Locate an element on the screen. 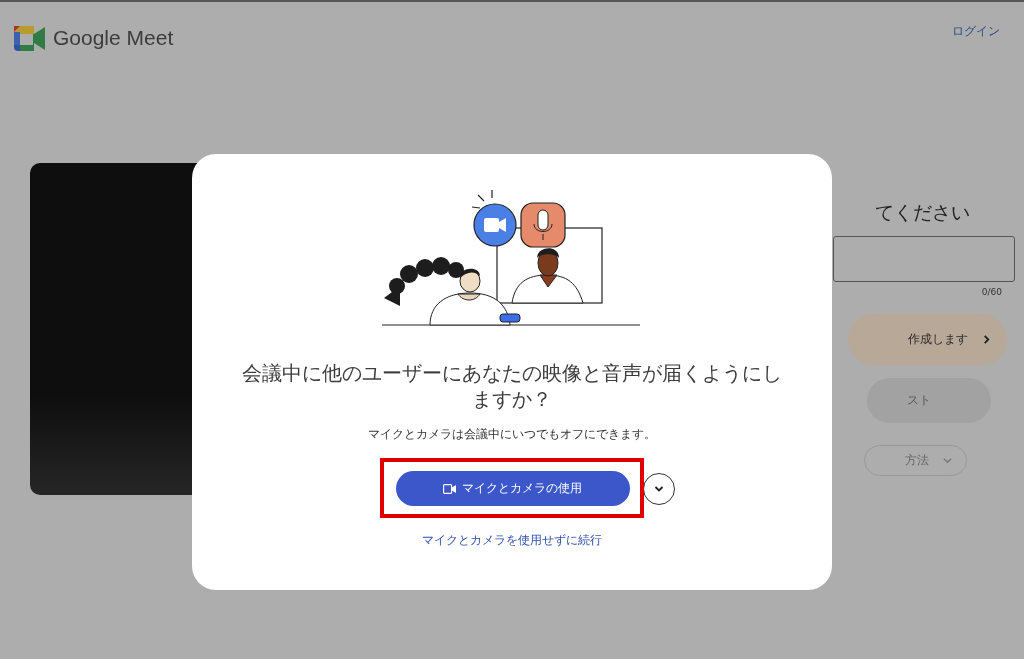 This screenshot has width=1024, height=659. page-heading: てください is located at coordinates (922, 212).